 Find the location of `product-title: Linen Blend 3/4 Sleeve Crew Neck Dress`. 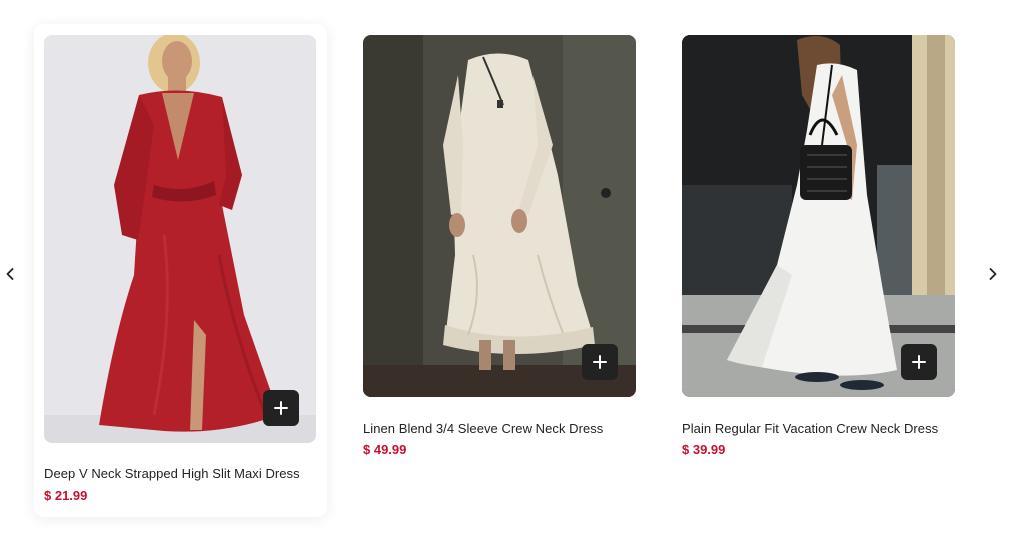

product-title: Linen Blend 3/4 Sleeve Crew Neck Dress is located at coordinates (483, 428).